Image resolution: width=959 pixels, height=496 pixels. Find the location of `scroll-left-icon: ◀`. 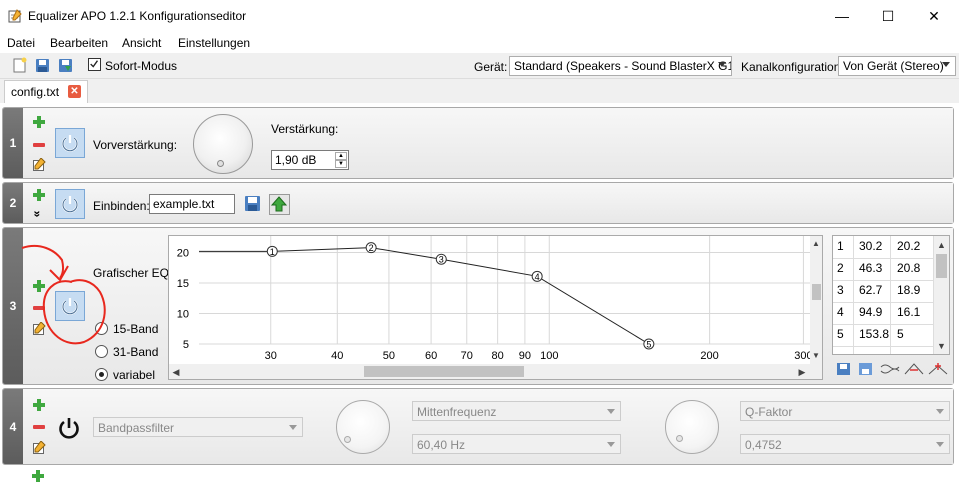

scroll-left-icon: ◀ is located at coordinates (176, 372).